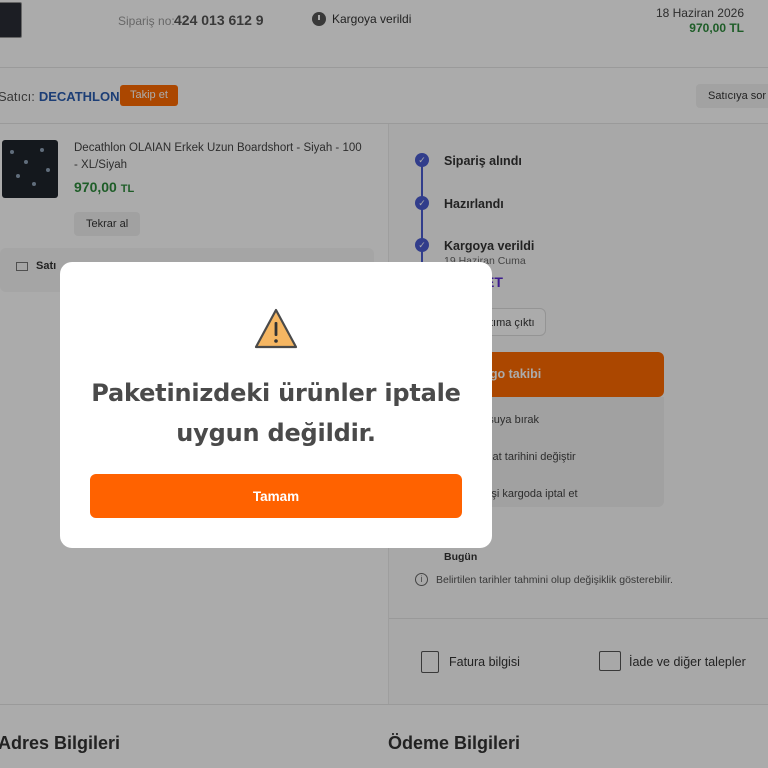  What do you see at coordinates (276, 393) in the screenshot?
I see `dialog-message-line1: Paketinizdeki ürünler iptale` at bounding box center [276, 393].